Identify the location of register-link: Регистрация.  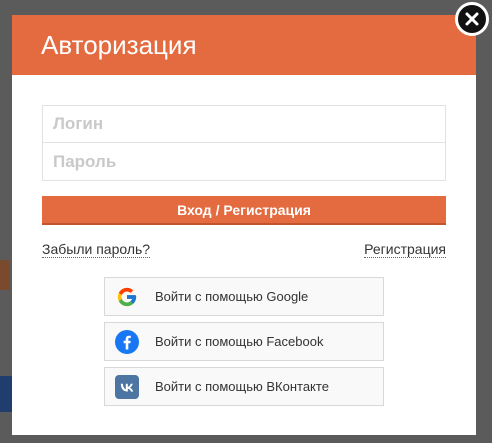
(405, 249).